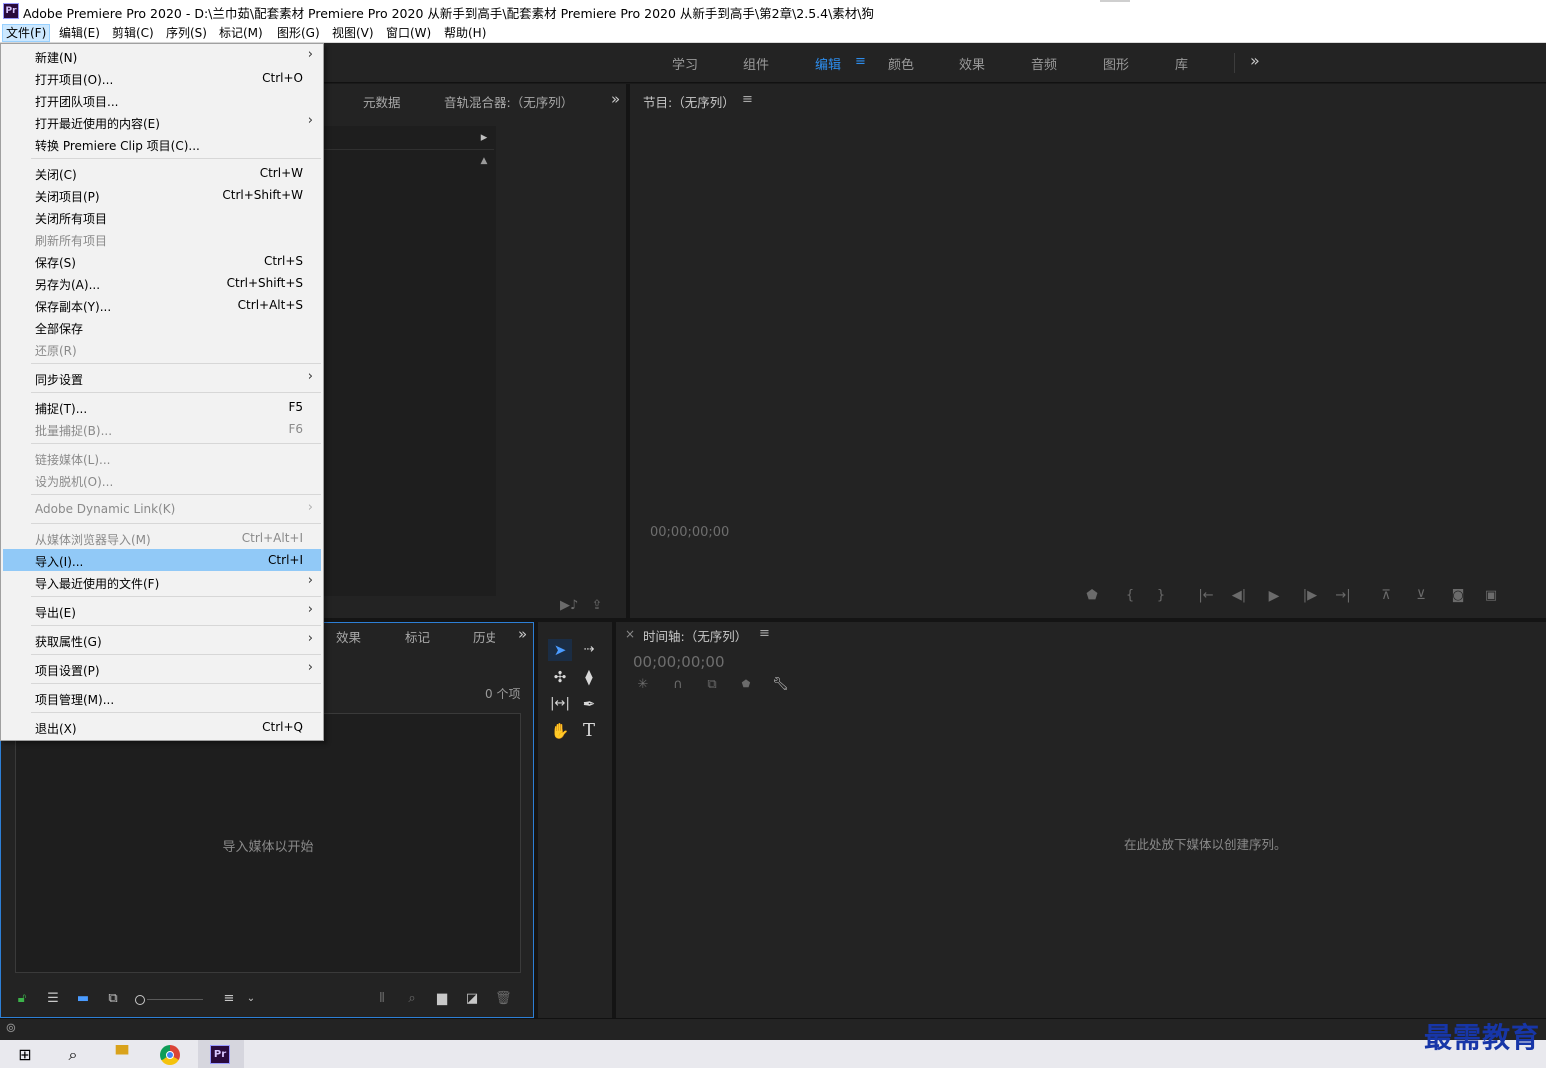 The image size is (1546, 1068). I want to click on workspace-tab-audio: 音频, so click(1044, 63).